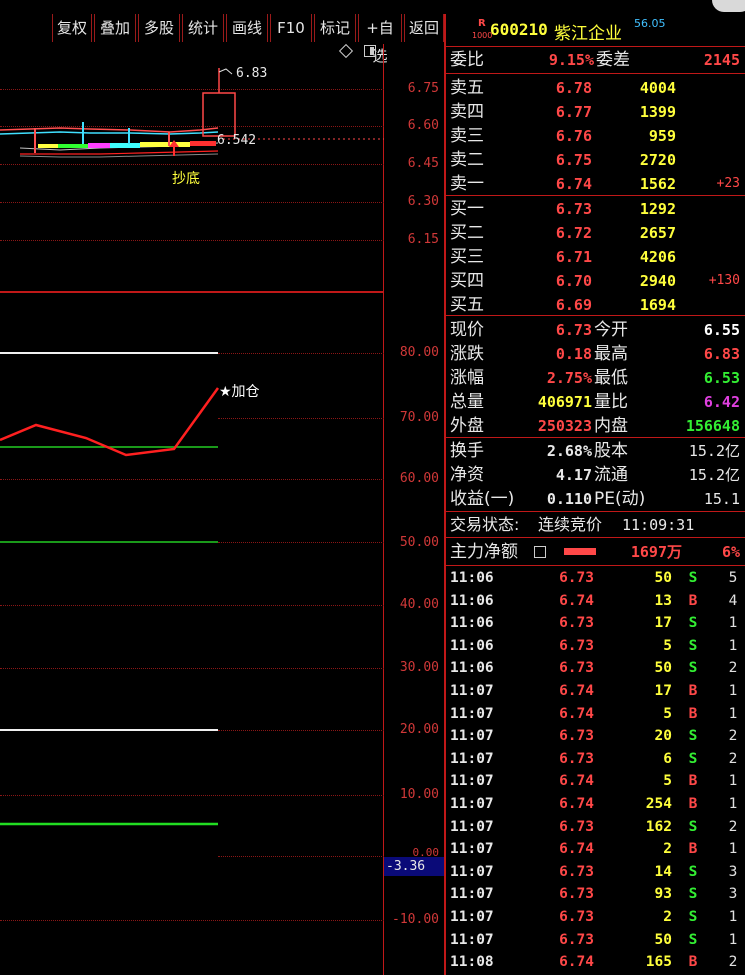 Image resolution: width=745 pixels, height=975 pixels. What do you see at coordinates (721, 378) in the screenshot?
I see `stat-value: 6.53` at bounding box center [721, 378].